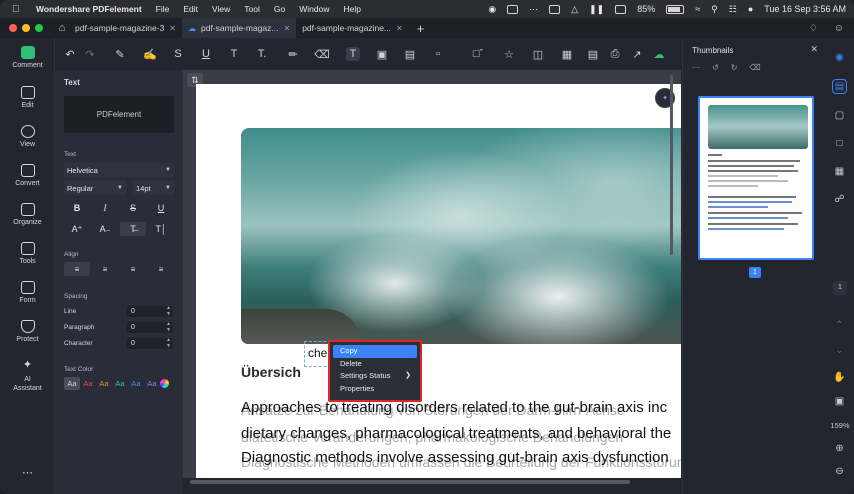 This screenshot has width=854, height=494. What do you see at coordinates (637, 54) in the screenshot?
I see `share-icon: ↗` at bounding box center [637, 54].